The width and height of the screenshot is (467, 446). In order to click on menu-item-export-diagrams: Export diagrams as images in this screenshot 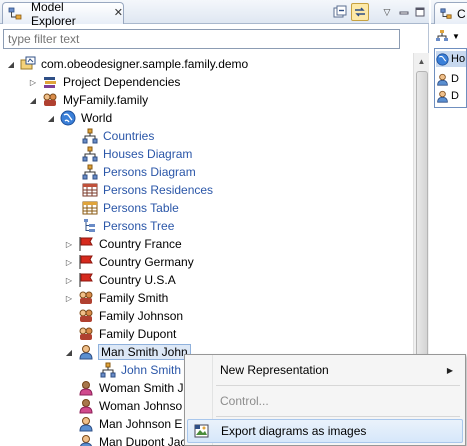, I will do `click(325, 431)`.